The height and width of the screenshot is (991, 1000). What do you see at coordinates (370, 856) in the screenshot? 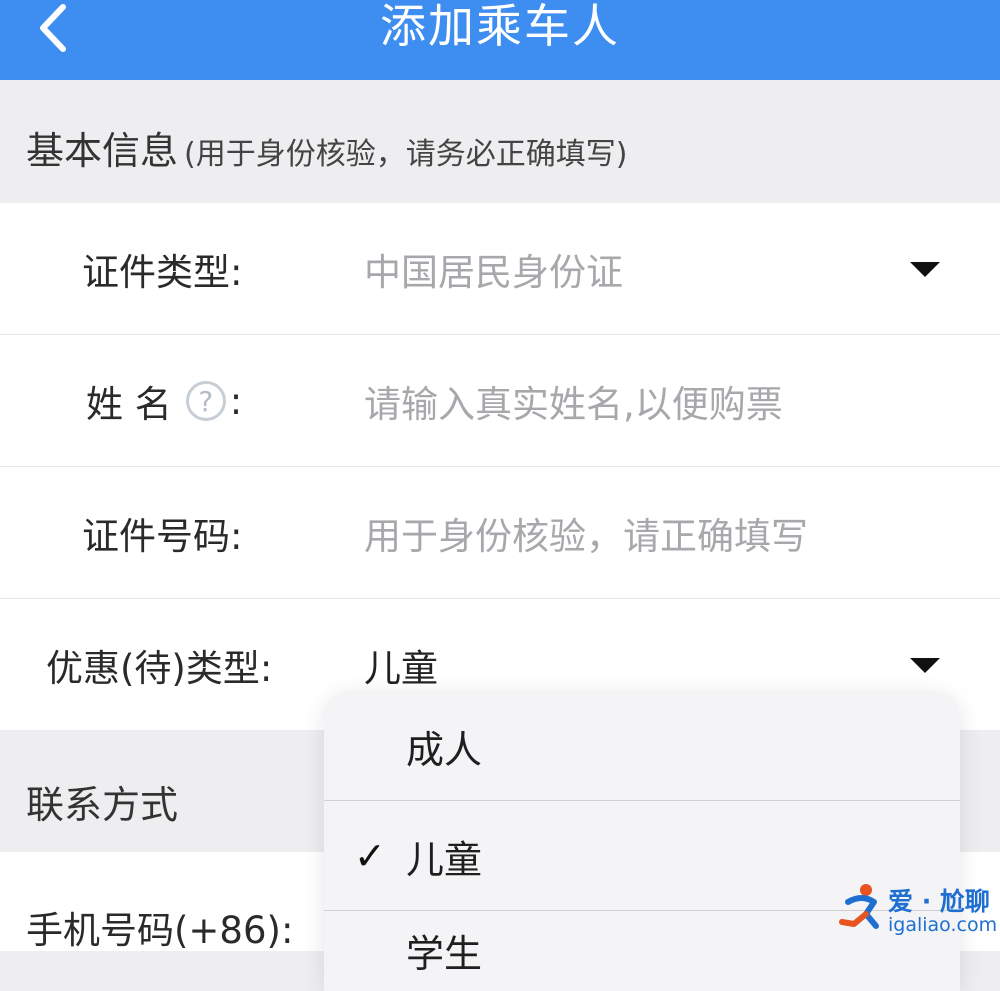
I see `checkmark-icon: ✓` at bounding box center [370, 856].